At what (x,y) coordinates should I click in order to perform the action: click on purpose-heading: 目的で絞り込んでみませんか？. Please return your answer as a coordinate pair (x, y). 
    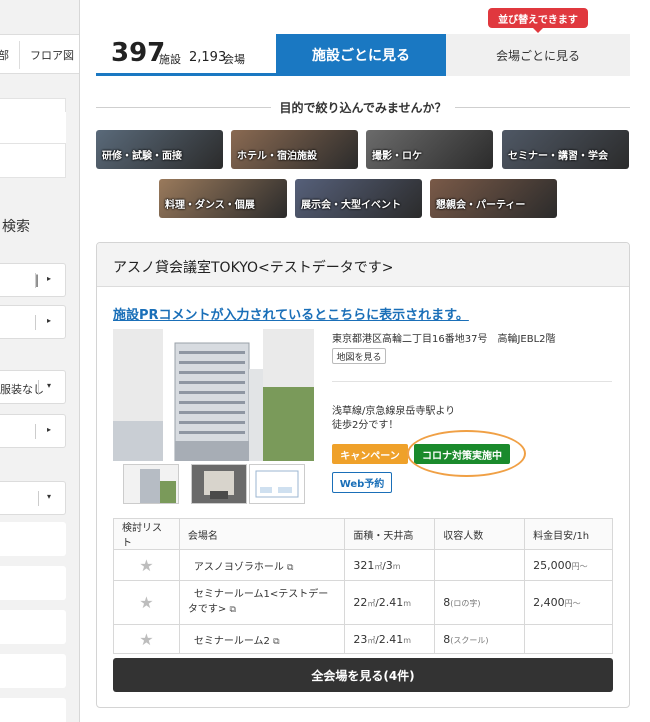
    Looking at the image, I should click on (363, 107).